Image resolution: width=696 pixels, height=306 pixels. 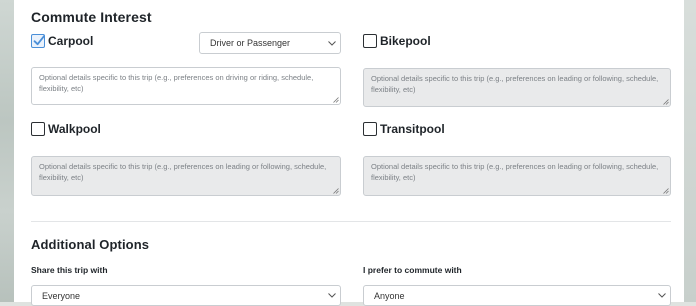 I want to click on carpool-role-select: Driver or Passenger, so click(x=270, y=43).